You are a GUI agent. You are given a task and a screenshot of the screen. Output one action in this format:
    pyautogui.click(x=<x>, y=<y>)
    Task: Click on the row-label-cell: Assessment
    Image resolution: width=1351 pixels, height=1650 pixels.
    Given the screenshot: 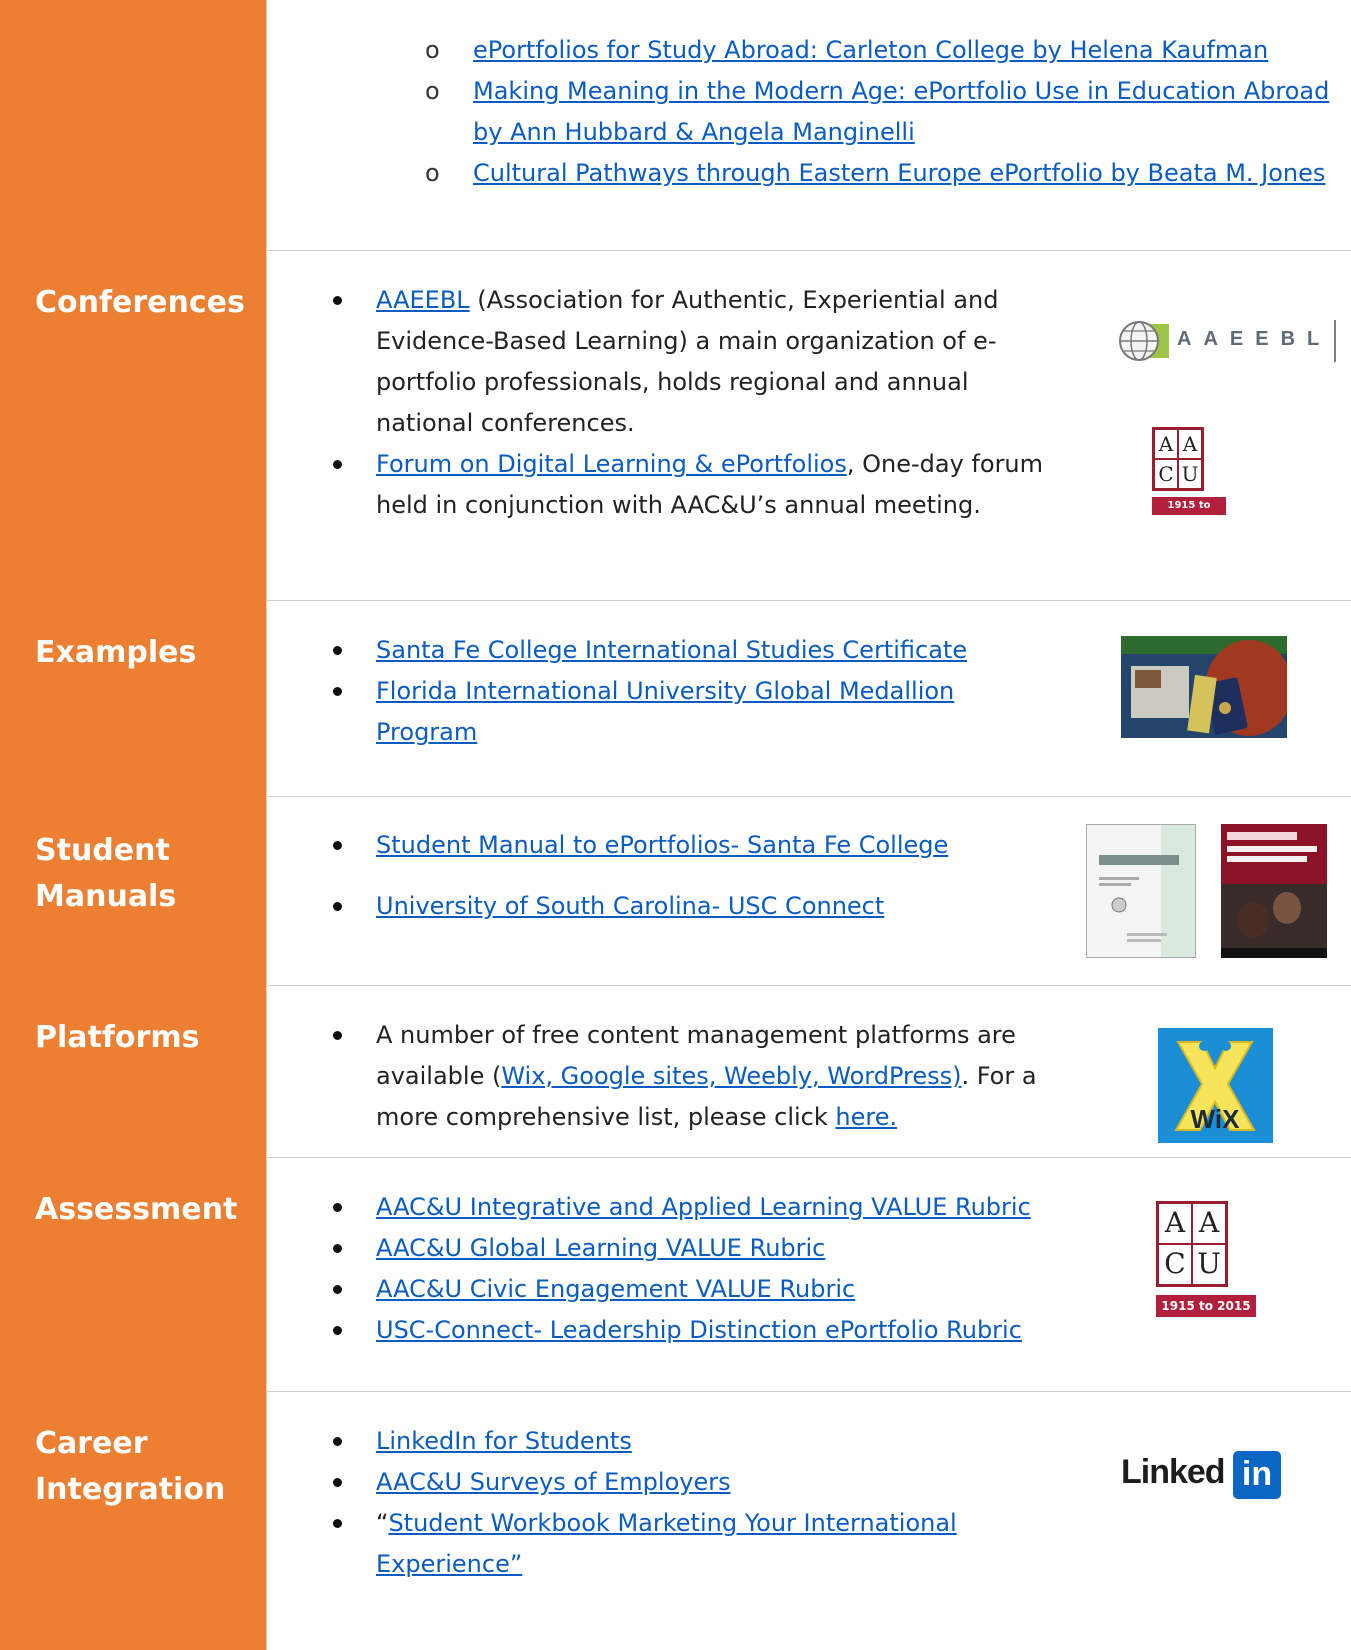 What is the action you would take?
    pyautogui.click(x=133, y=1274)
    